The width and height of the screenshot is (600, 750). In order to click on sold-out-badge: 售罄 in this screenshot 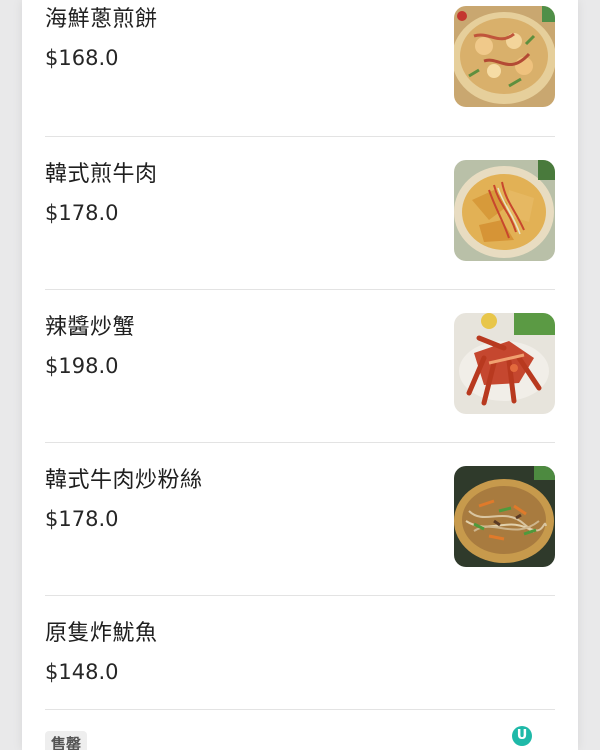, I will do `click(66, 740)`.